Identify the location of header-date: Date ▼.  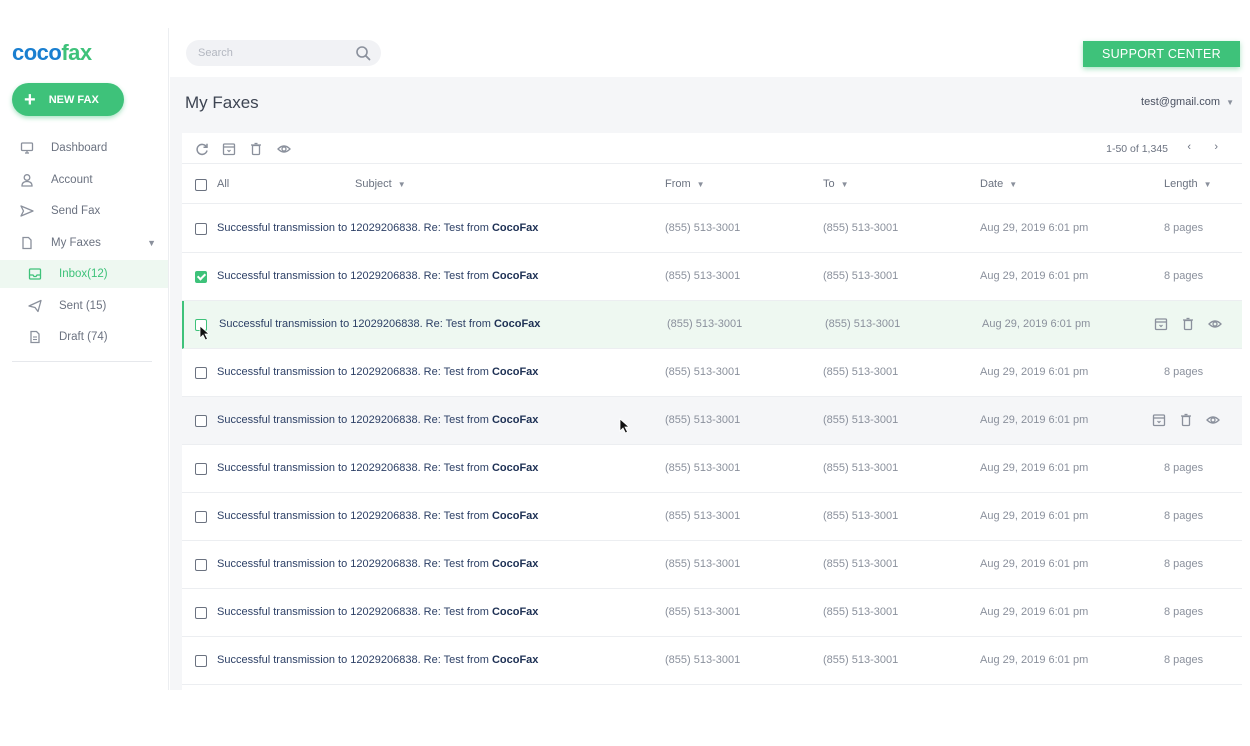
(998, 184).